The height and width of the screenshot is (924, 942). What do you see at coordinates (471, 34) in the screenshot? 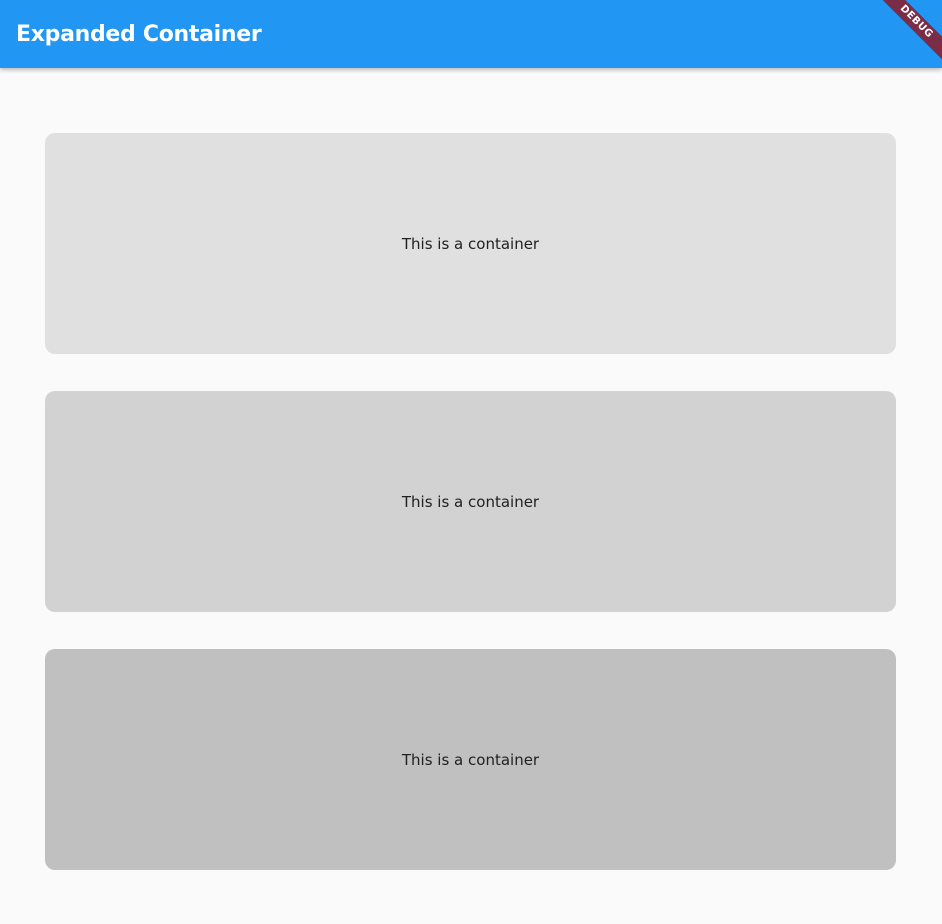
I see `app-bar: Expanded Container` at bounding box center [471, 34].